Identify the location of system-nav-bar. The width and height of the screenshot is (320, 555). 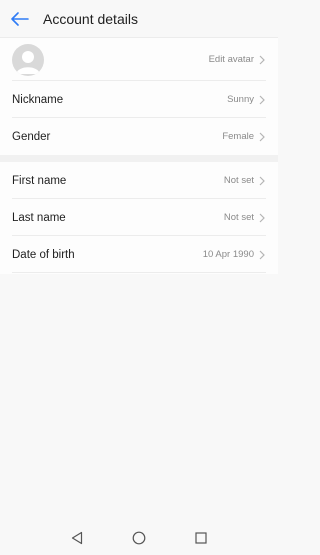
(139, 537).